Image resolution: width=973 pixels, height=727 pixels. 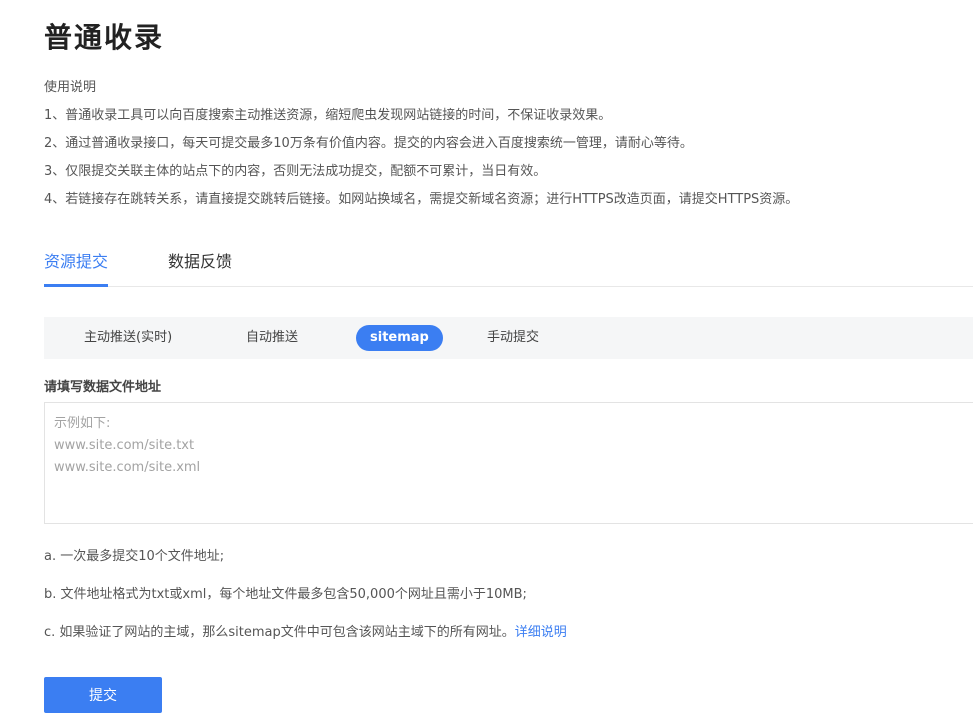 I want to click on instruction-item: 3、仅限提交关联主体的站点下的内容，否则无法成功提交，配额不可累计，当日有效。, so click(x=295, y=171).